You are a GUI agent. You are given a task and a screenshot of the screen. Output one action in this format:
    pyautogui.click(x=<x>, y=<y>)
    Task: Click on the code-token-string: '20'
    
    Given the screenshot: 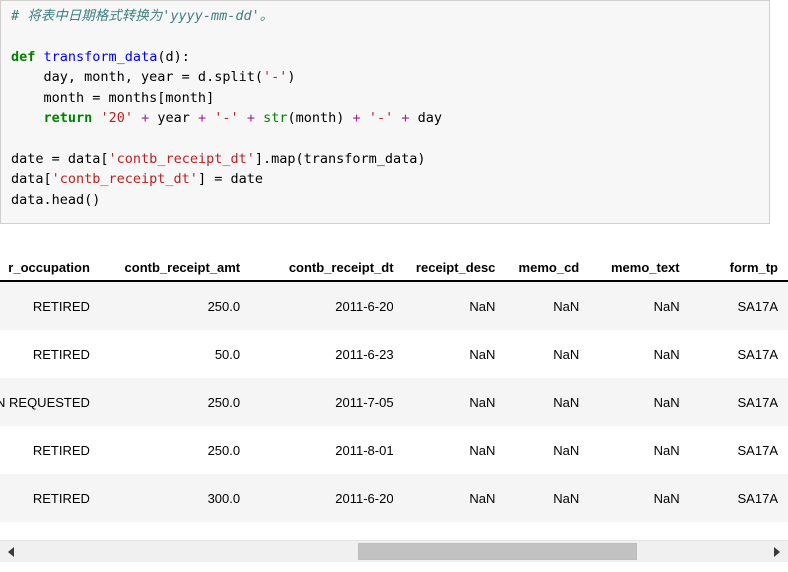 What is the action you would take?
    pyautogui.click(x=116, y=118)
    